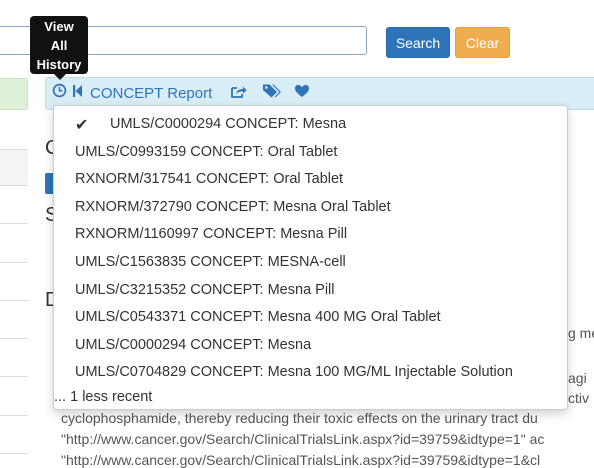 This screenshot has height=468, width=594. I want to click on left-row-shade, so click(14, 167).